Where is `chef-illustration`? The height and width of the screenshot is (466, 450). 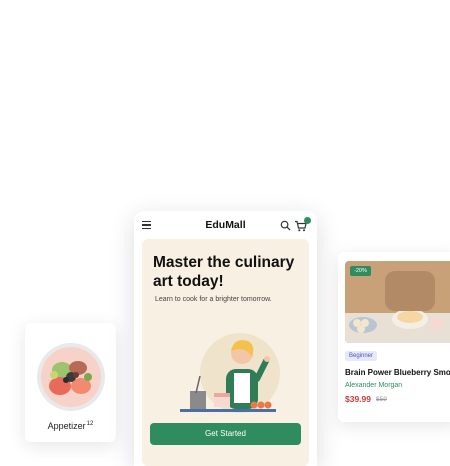
chef-illustration is located at coordinates (230, 373).